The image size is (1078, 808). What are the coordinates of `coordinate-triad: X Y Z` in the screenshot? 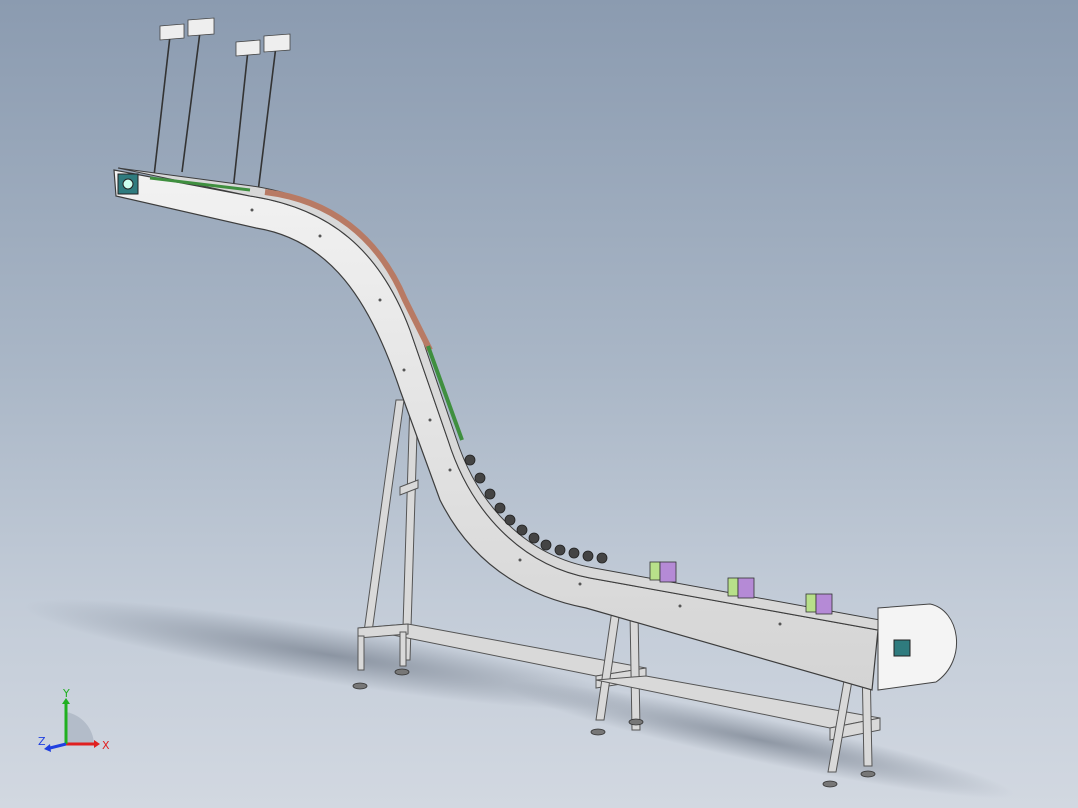 It's located at (74, 720).